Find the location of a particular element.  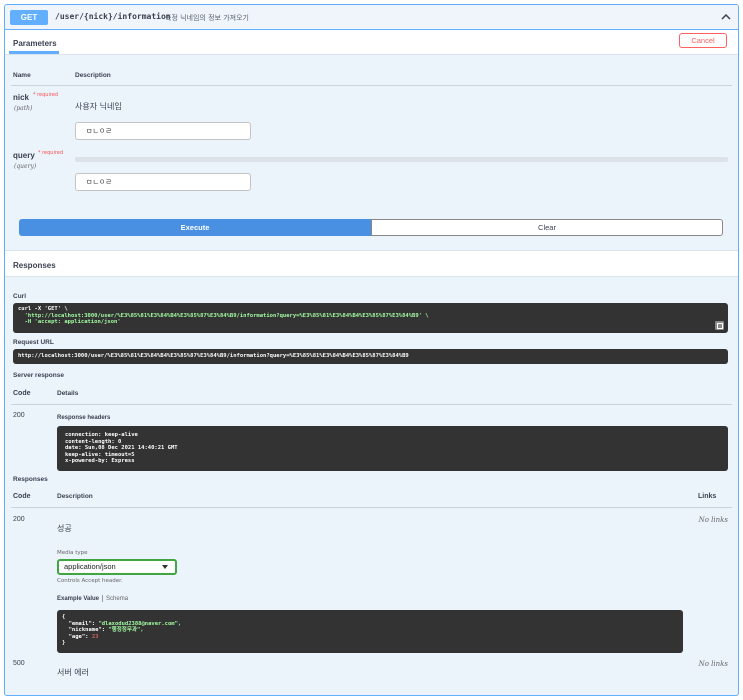

query-input: ㅁㄴㅇㄹ is located at coordinates (163, 182).